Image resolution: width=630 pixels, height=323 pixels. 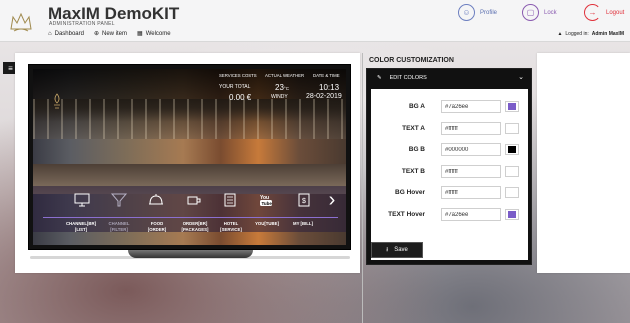 I want to click on app-subtitle: ADMINISTRATION PANEL, so click(x=82, y=24).